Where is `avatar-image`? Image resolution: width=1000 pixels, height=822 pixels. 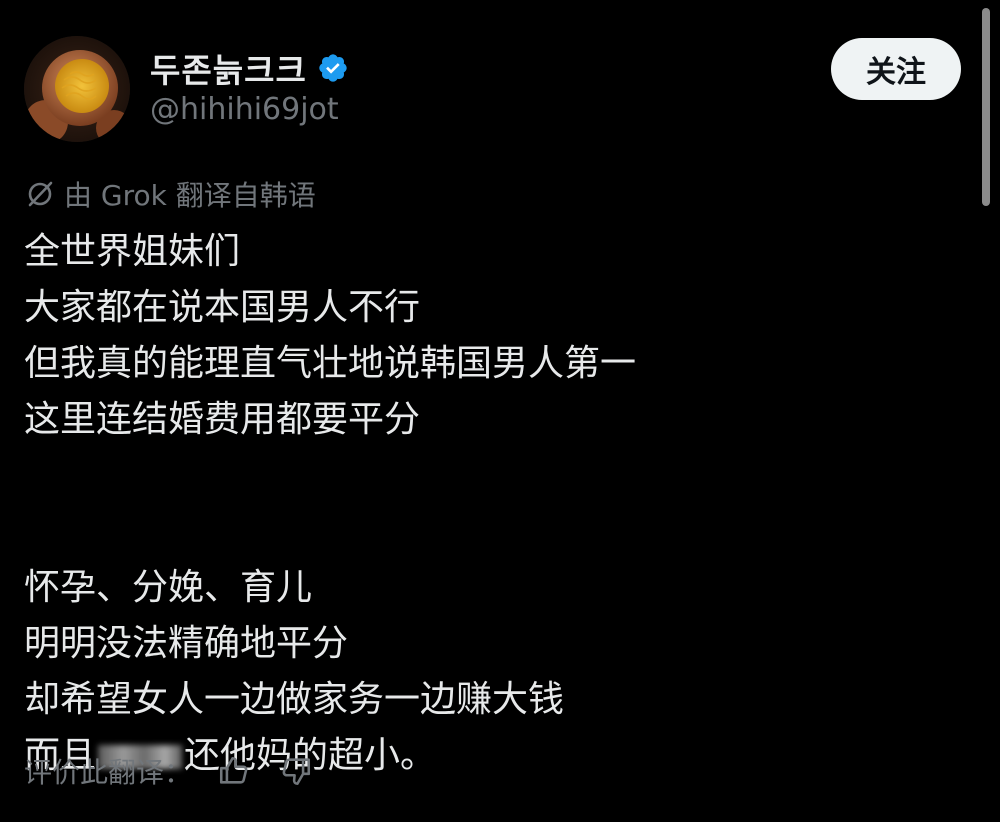 avatar-image is located at coordinates (77, 89).